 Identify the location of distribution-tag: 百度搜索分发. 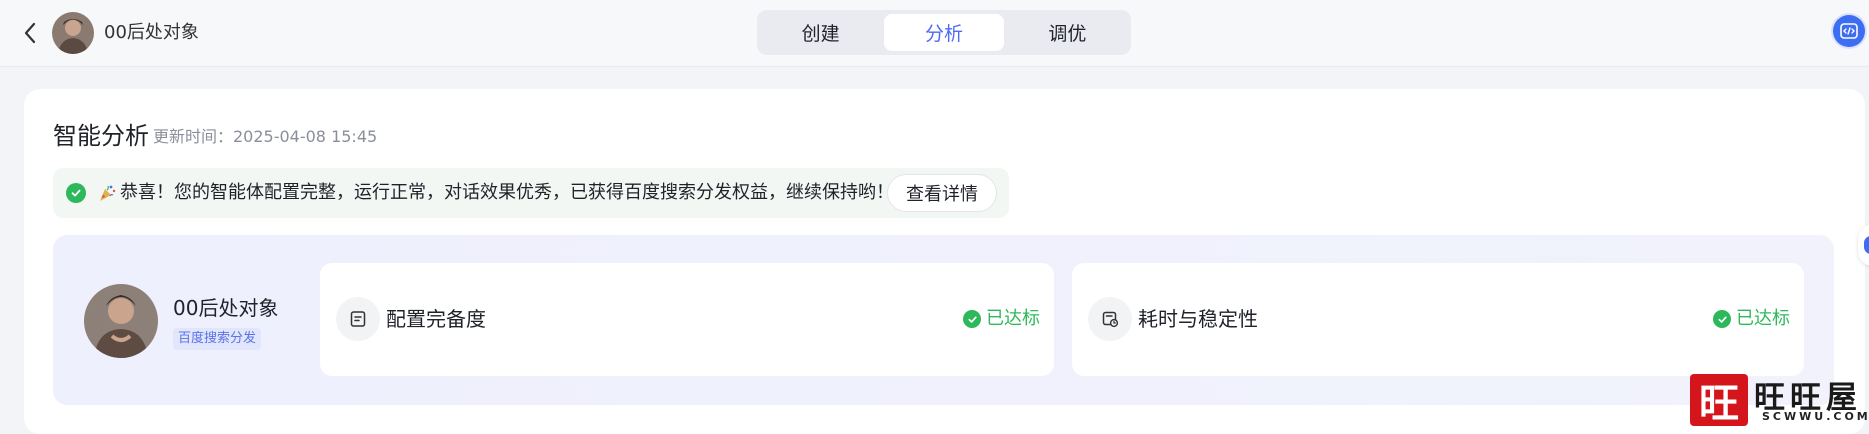
(217, 339).